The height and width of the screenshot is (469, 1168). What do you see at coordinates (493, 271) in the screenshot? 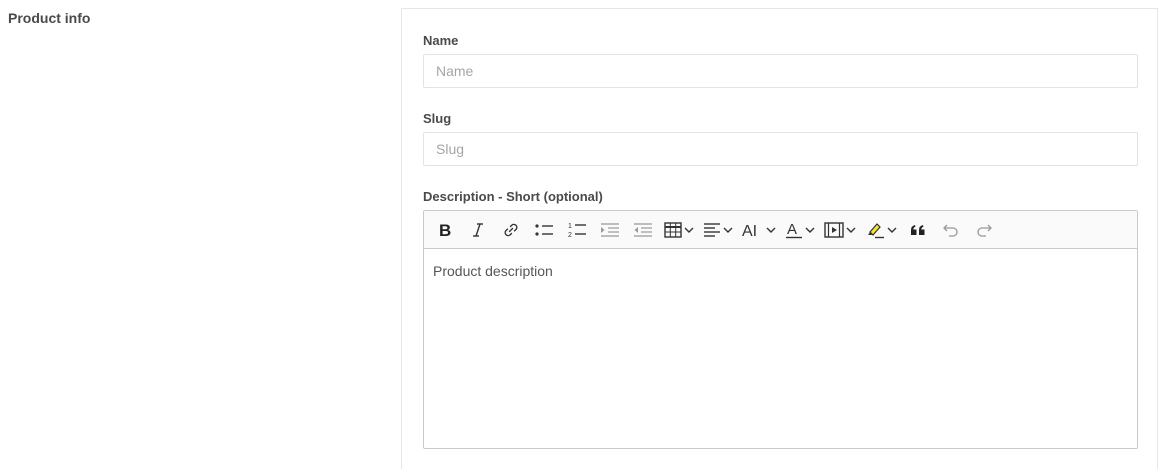
I see `description-placeholder: Product description` at bounding box center [493, 271].